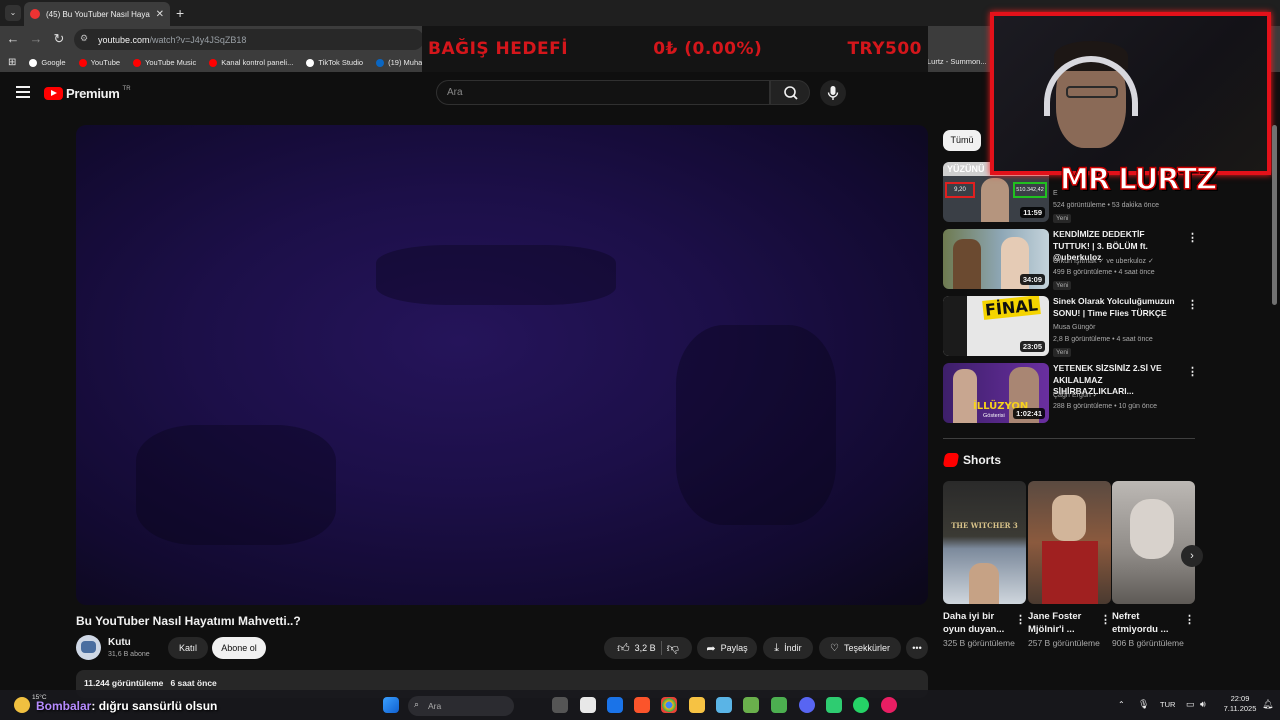  What do you see at coordinates (724, 705) in the screenshot?
I see `app-icon` at bounding box center [724, 705].